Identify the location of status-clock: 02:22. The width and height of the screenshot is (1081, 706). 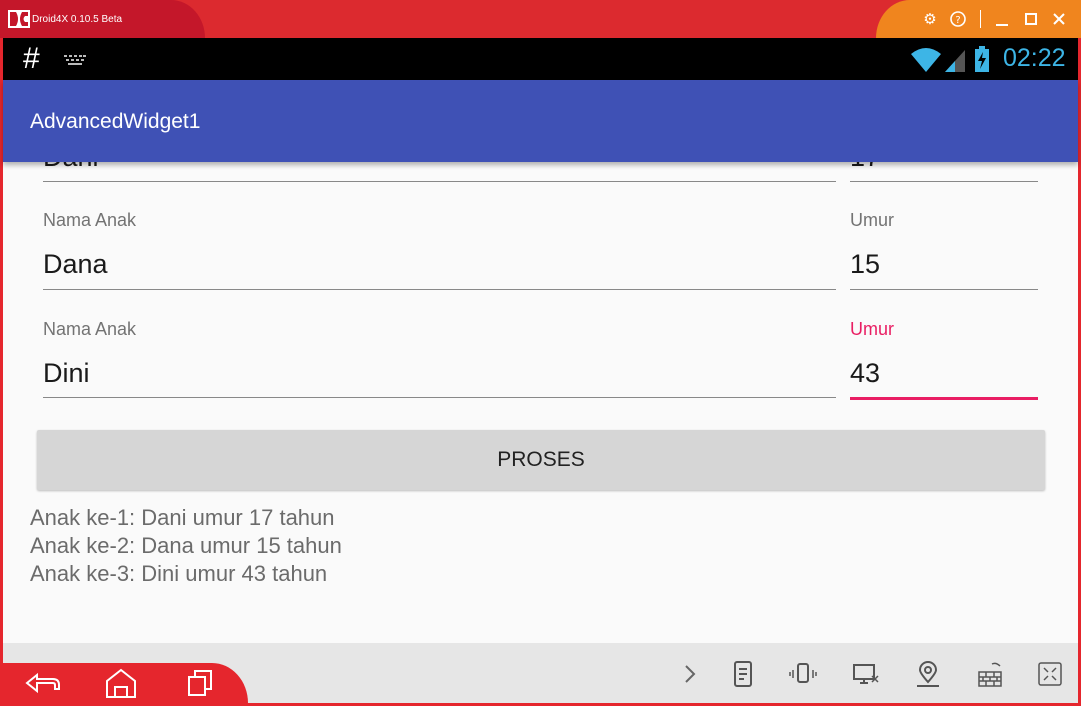
(1034, 58).